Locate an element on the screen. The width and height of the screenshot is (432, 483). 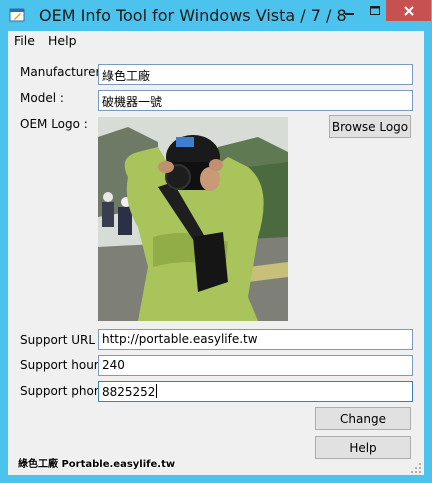
window-title: OEM Info Tool for Windows Vista / 7 / 8 is located at coordinates (193, 15).